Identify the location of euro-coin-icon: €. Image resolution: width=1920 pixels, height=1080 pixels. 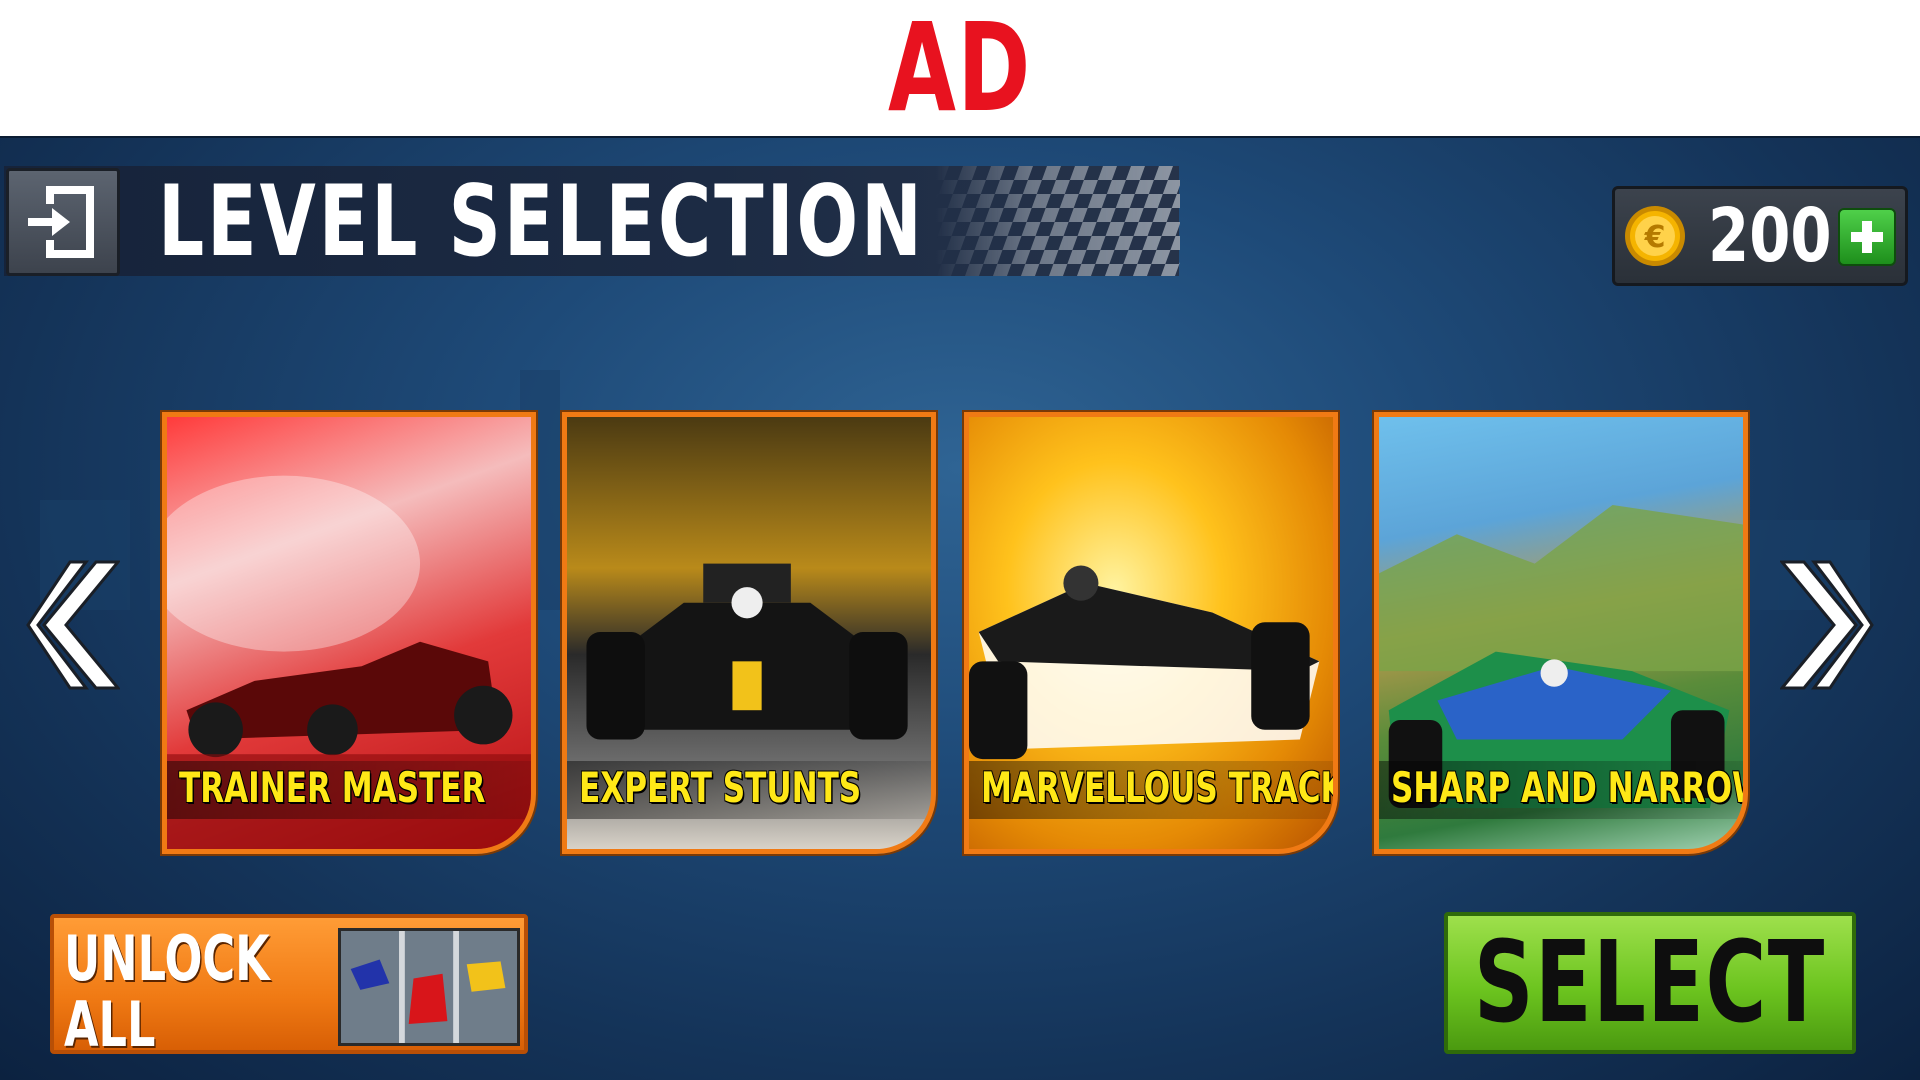
(1655, 236).